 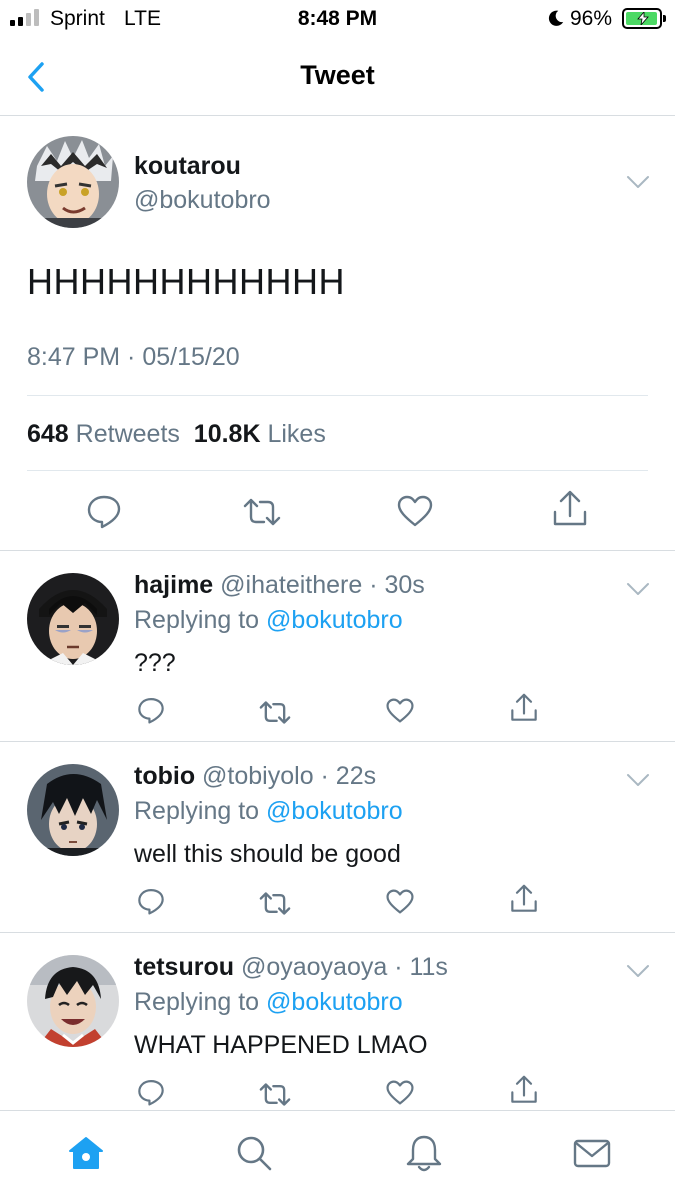 I want to click on page-title: Tweet, so click(x=337, y=75).